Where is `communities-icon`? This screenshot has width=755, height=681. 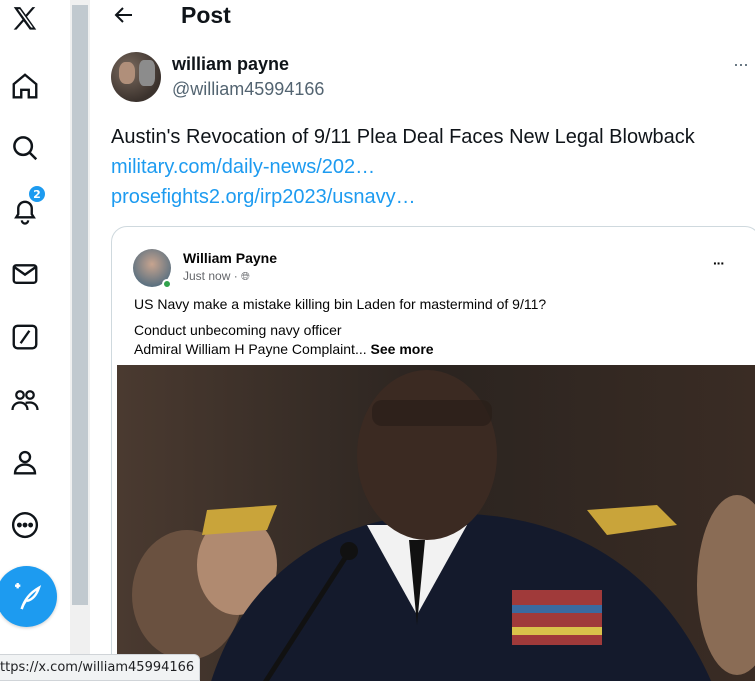 communities-icon is located at coordinates (25, 400).